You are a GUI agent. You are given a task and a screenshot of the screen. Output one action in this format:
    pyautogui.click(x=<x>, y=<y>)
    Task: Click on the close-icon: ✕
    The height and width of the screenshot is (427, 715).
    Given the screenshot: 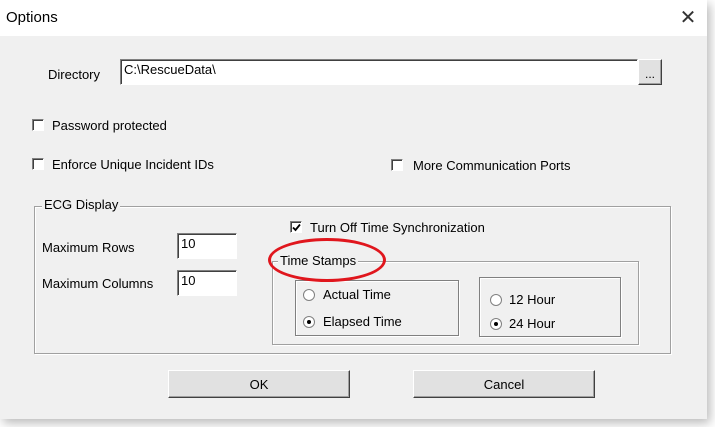 What is the action you would take?
    pyautogui.click(x=688, y=18)
    